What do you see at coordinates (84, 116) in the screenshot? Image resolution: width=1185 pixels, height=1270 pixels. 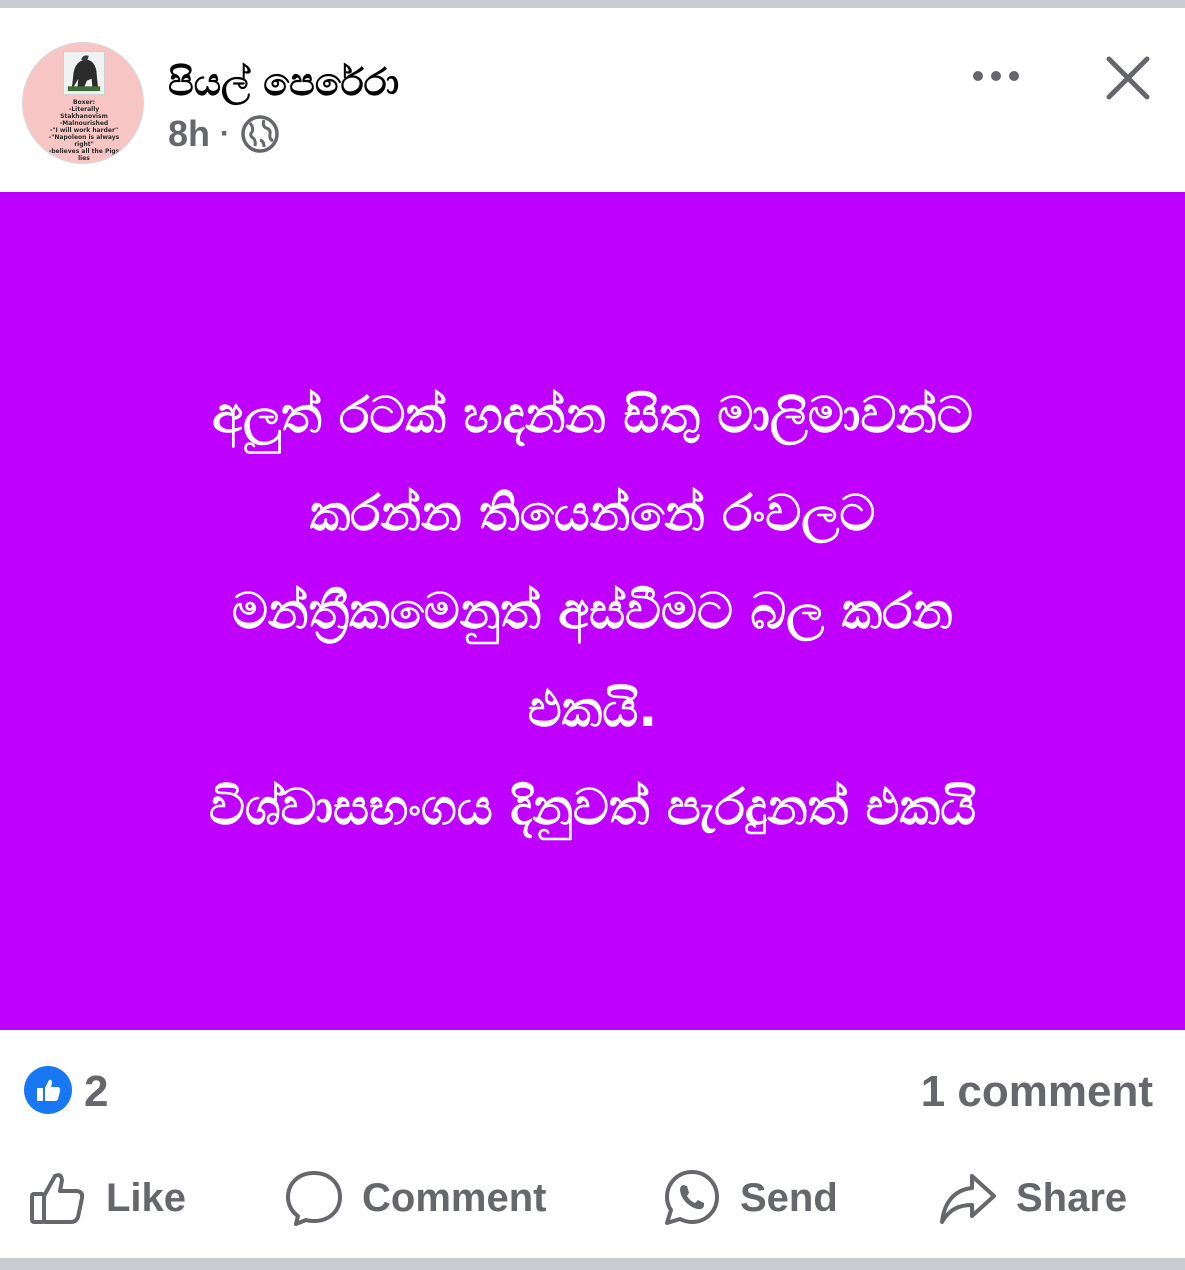 I see `avatar-caption-line: Stakhanovism` at bounding box center [84, 116].